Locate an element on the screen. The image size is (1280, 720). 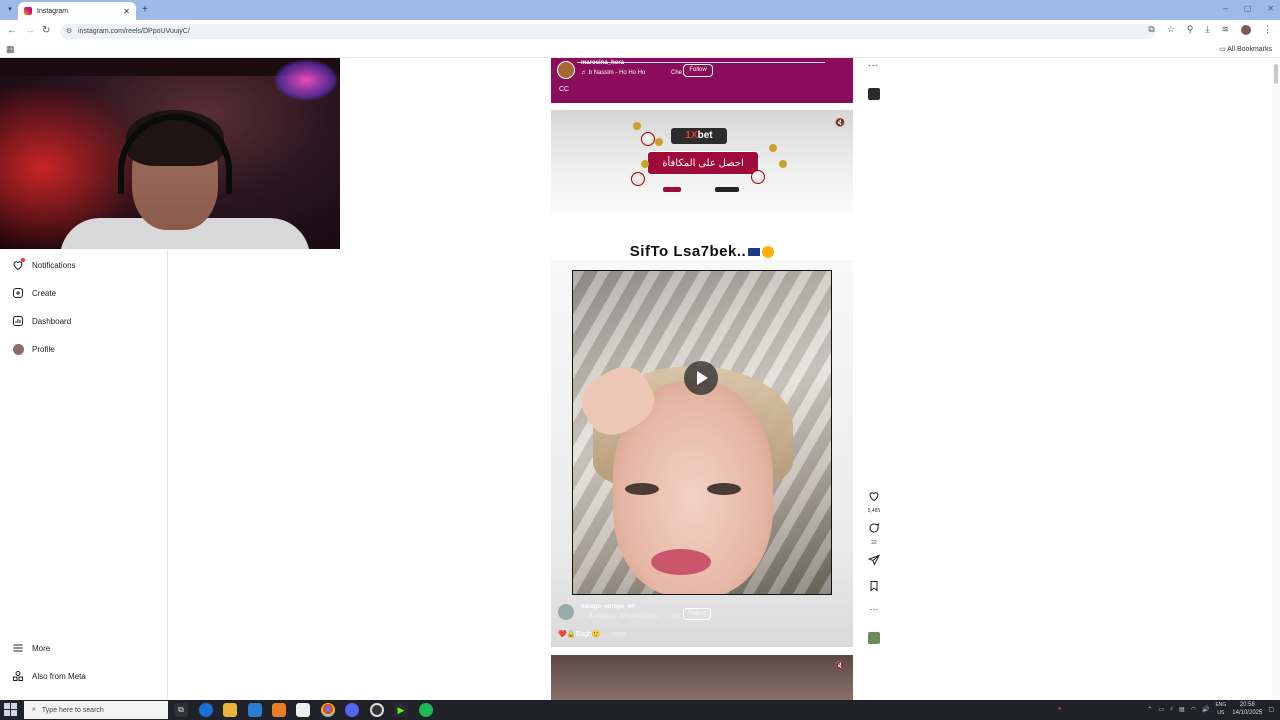
share-button is located at coordinates (874, 562).